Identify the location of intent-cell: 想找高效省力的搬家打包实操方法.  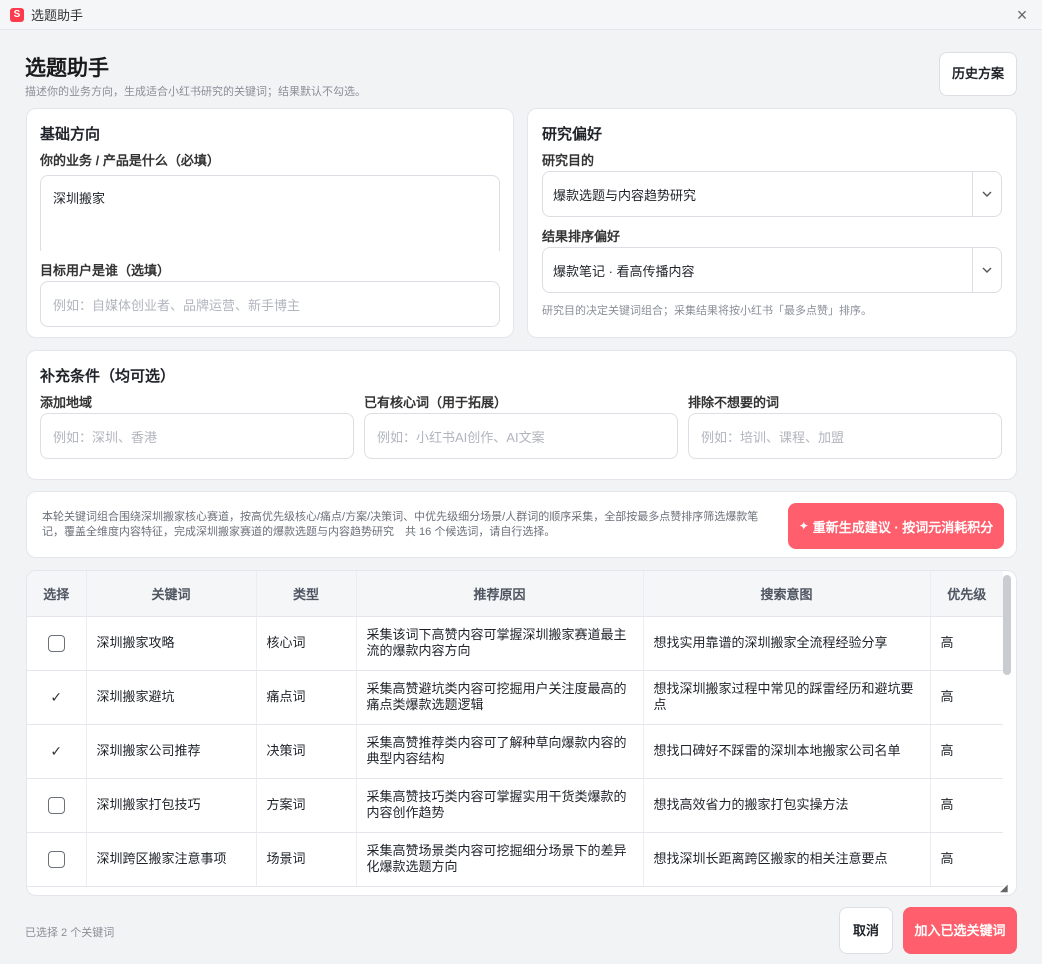
(787, 805).